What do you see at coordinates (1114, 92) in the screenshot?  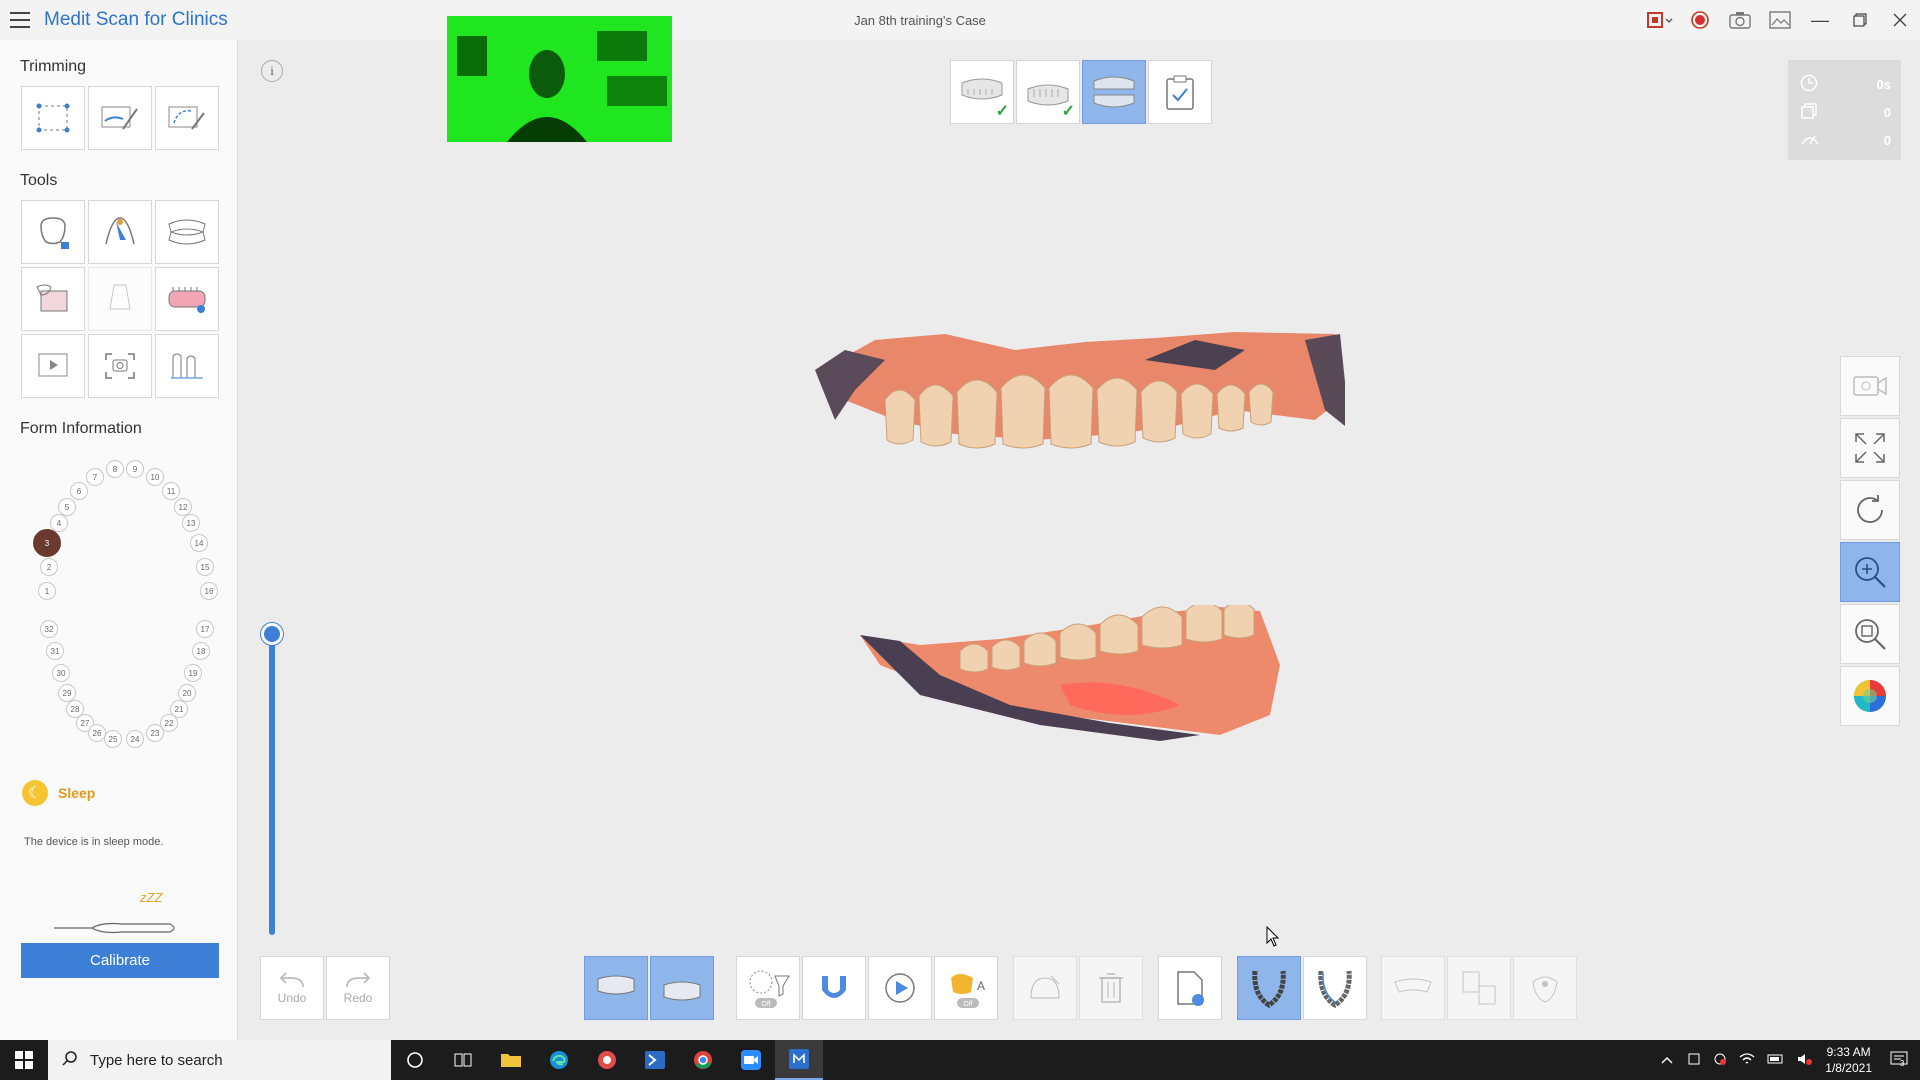 I see `stage-occlusion-button` at bounding box center [1114, 92].